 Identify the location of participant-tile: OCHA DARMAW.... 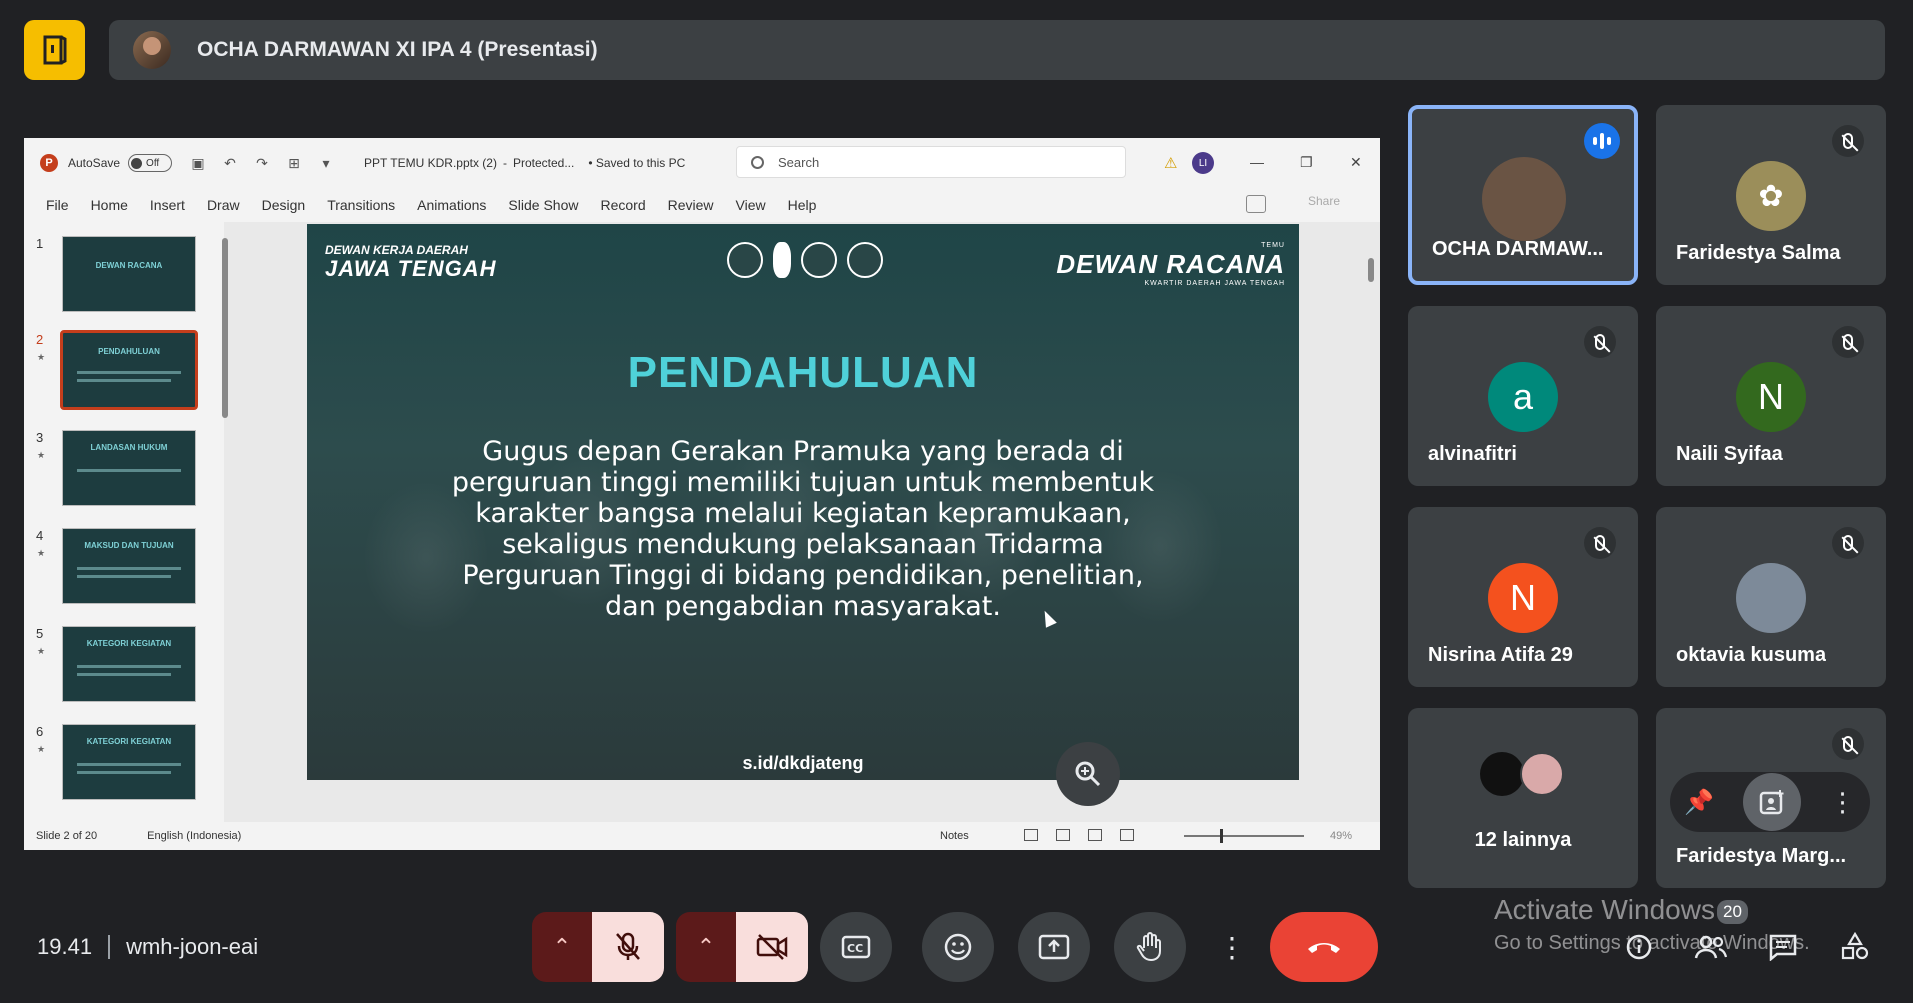
(1523, 195).